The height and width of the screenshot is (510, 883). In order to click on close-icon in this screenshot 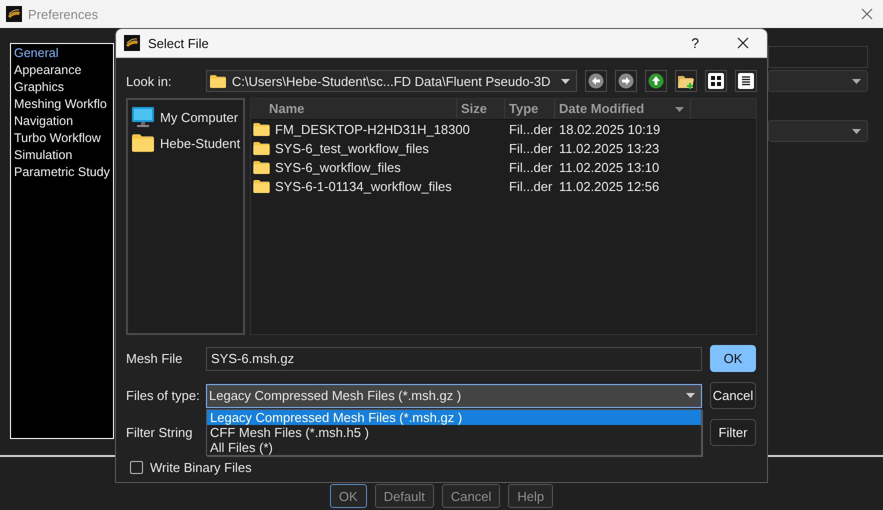, I will do `click(743, 43)`.